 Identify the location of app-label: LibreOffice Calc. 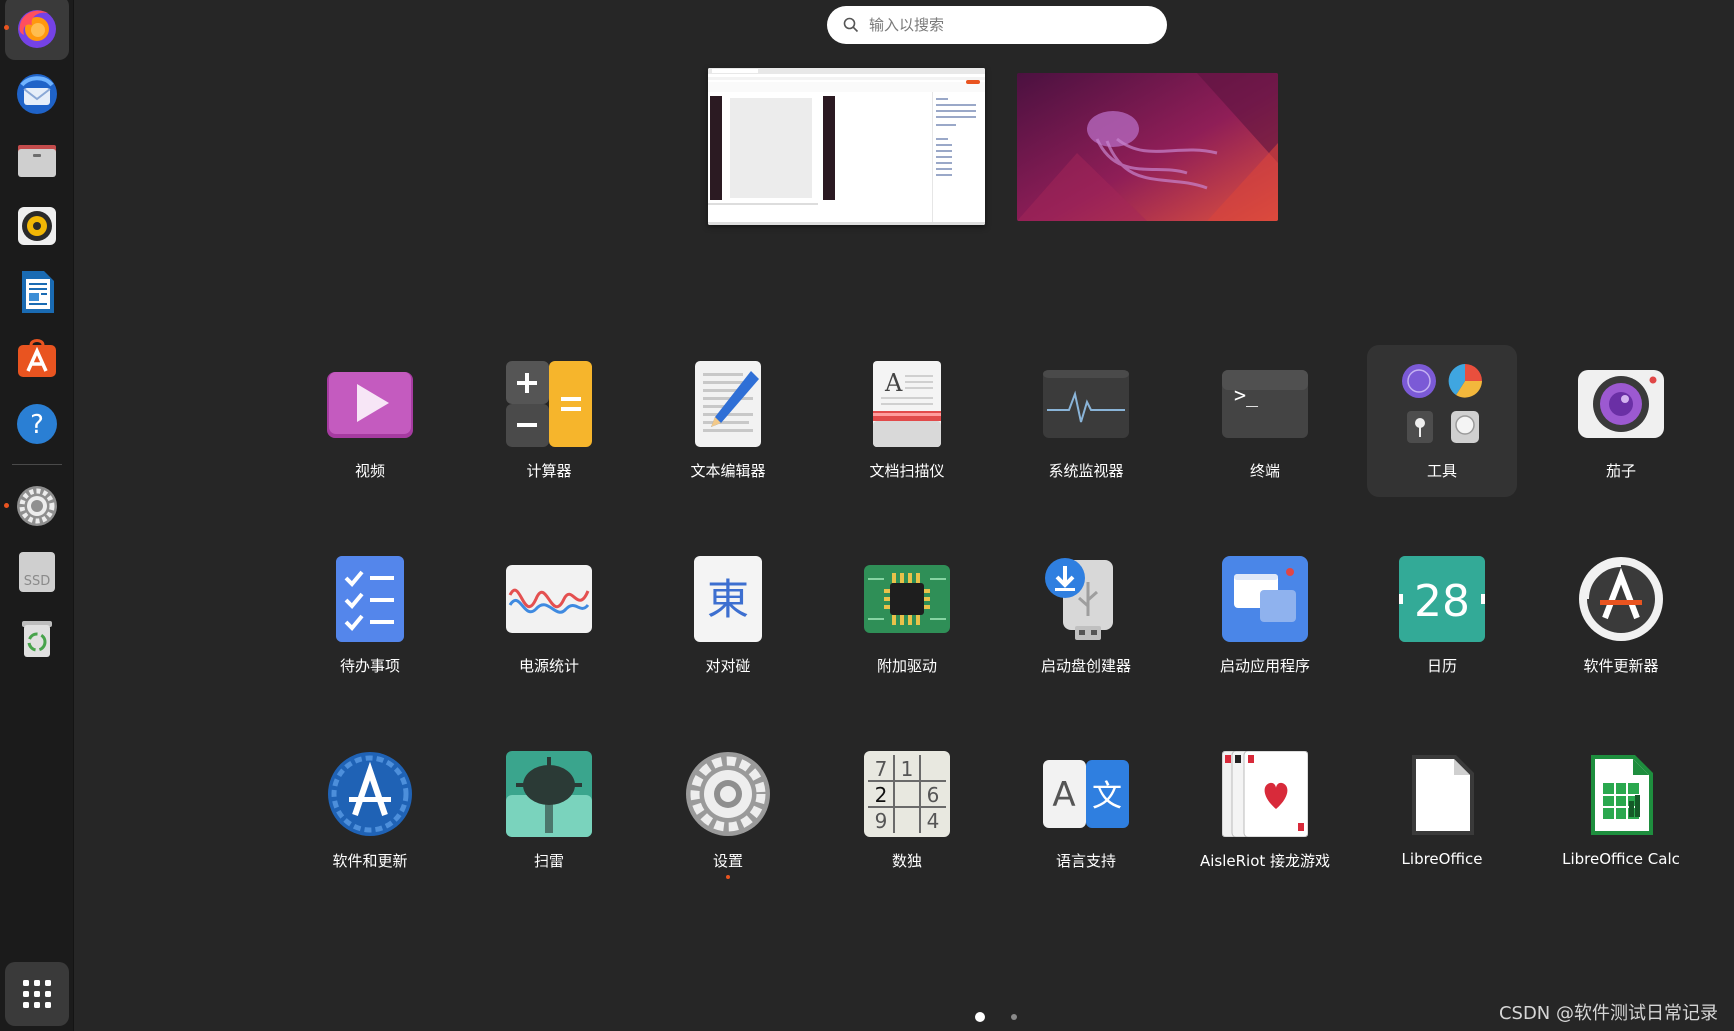
(1621, 859).